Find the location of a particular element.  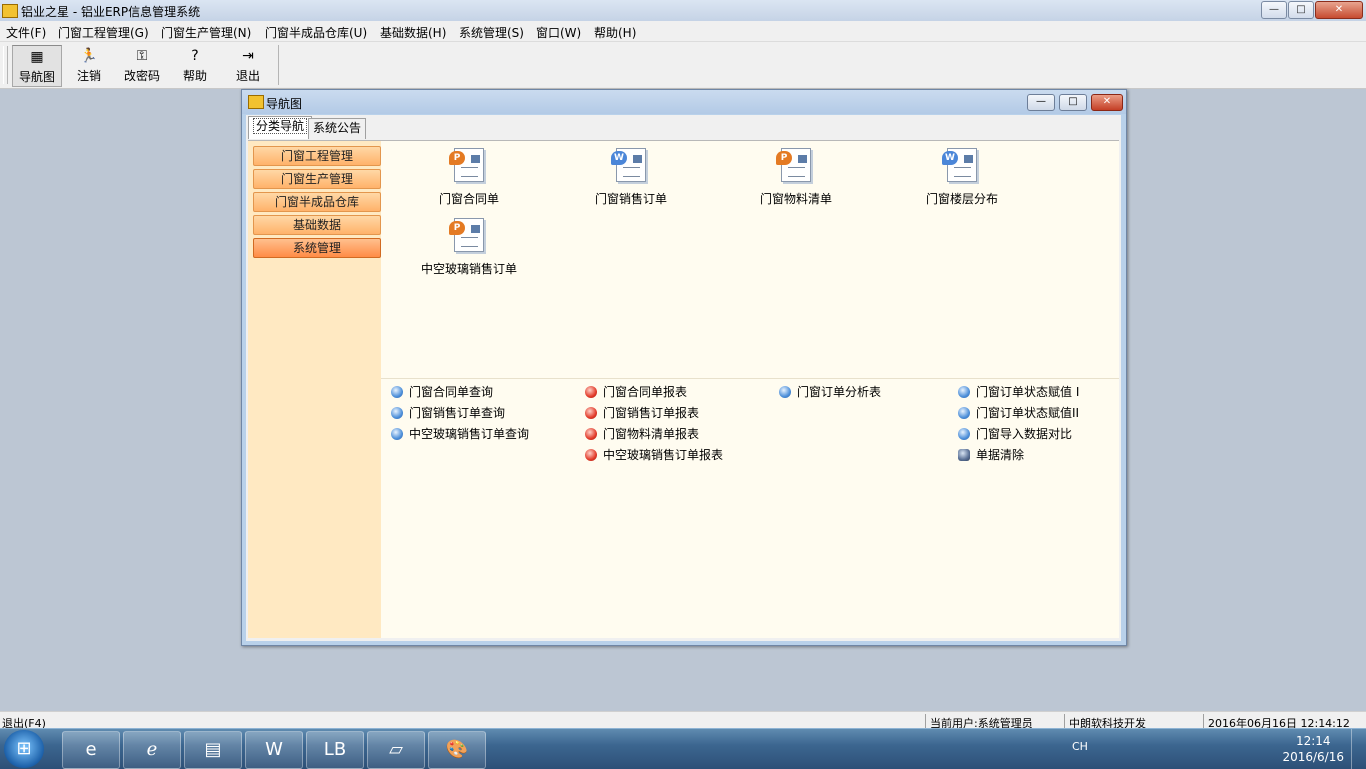

notepad-icon: ▱ is located at coordinates (396, 750).